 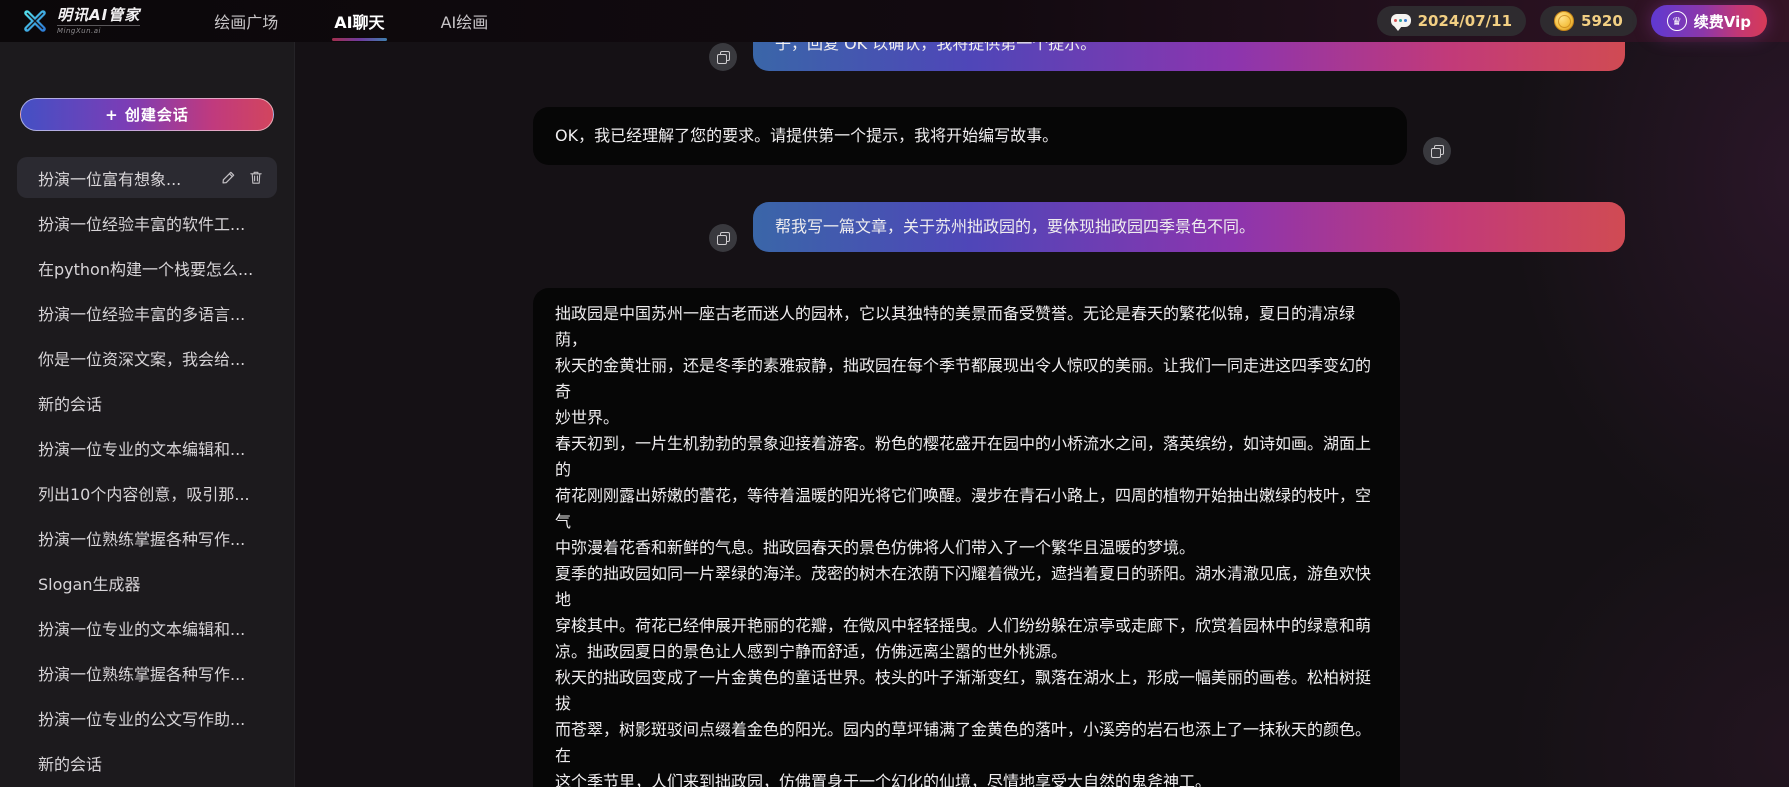 I want to click on coin-count: 5920, so click(x=1602, y=21).